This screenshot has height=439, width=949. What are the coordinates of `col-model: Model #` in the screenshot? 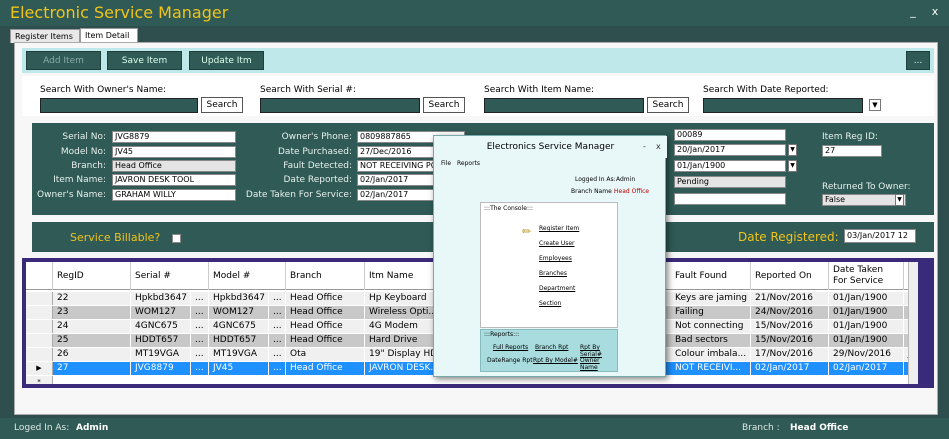 It's located at (247, 276).